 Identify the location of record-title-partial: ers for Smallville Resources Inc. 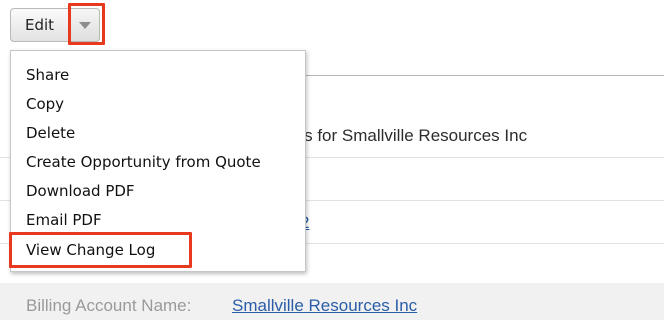
(408, 135).